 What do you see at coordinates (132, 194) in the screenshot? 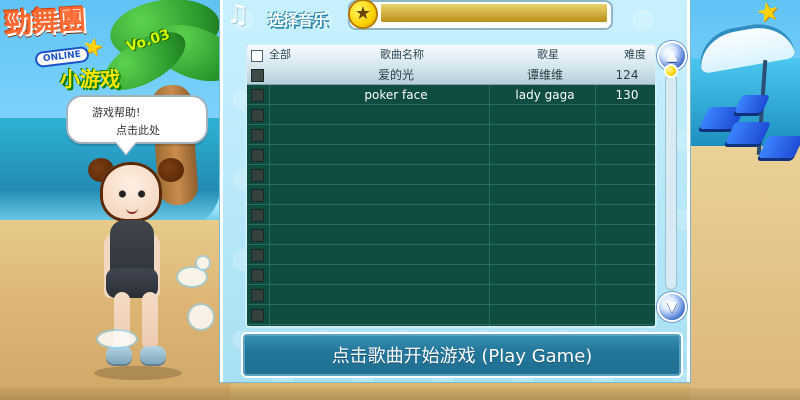
I see `character-eyes` at bounding box center [132, 194].